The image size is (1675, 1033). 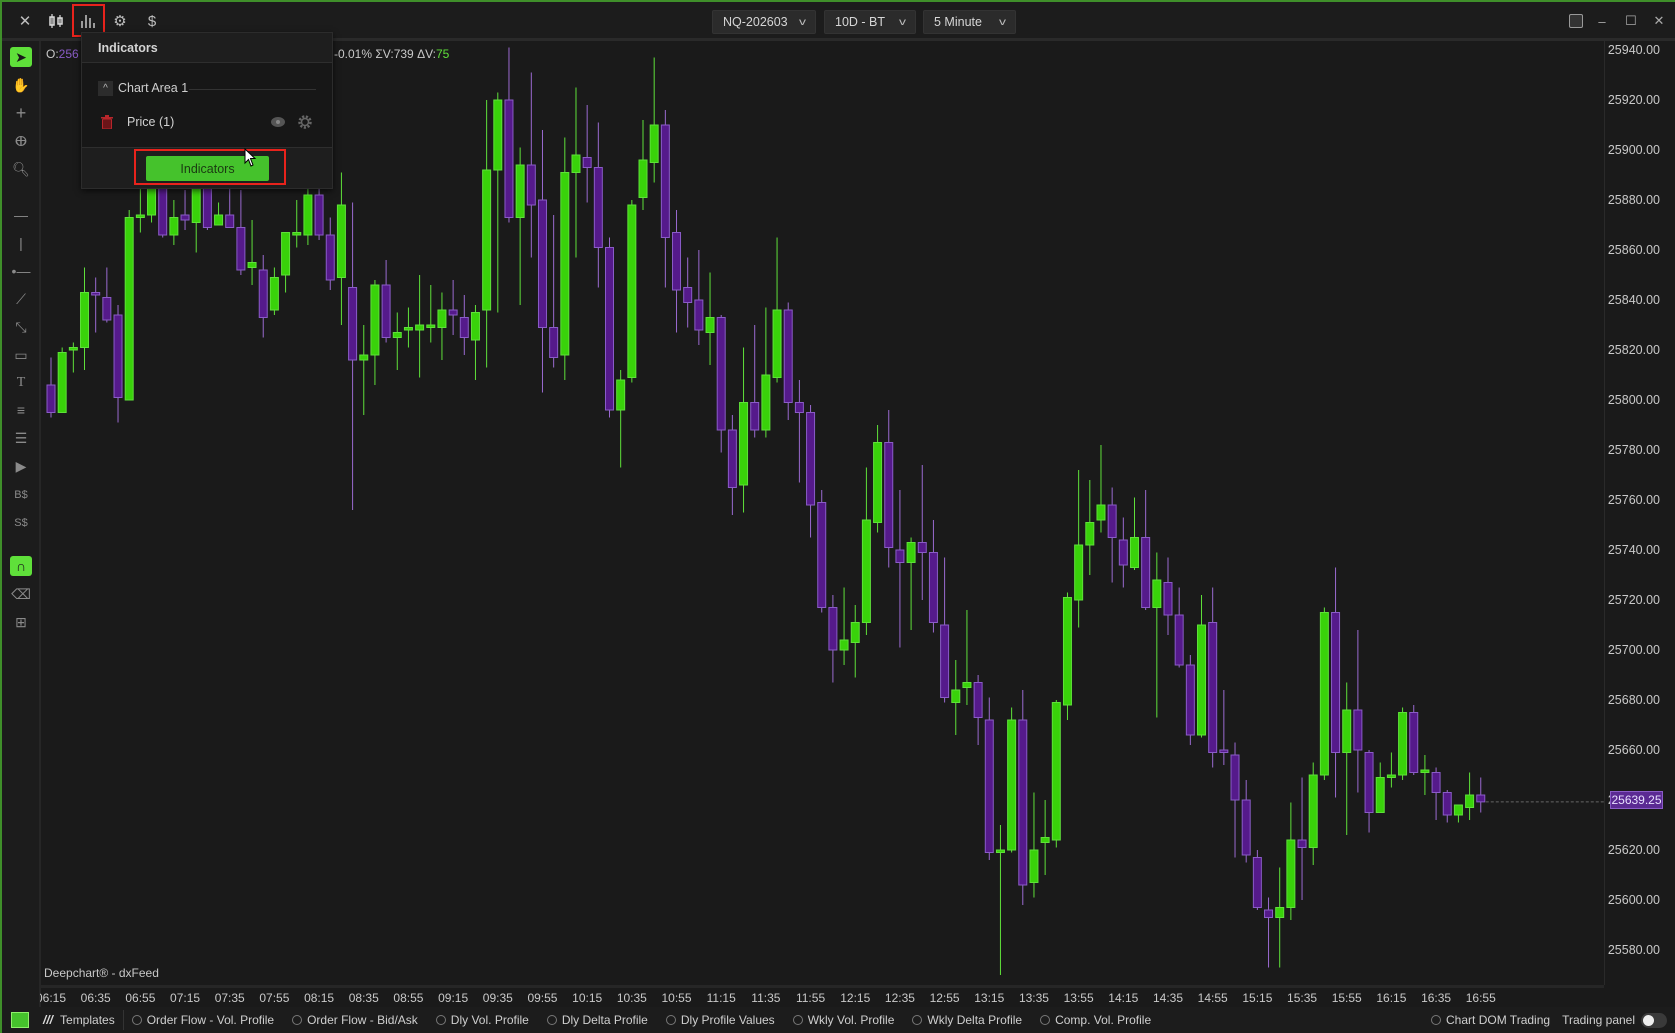 I want to click on popup-body, so click(x=207, y=105).